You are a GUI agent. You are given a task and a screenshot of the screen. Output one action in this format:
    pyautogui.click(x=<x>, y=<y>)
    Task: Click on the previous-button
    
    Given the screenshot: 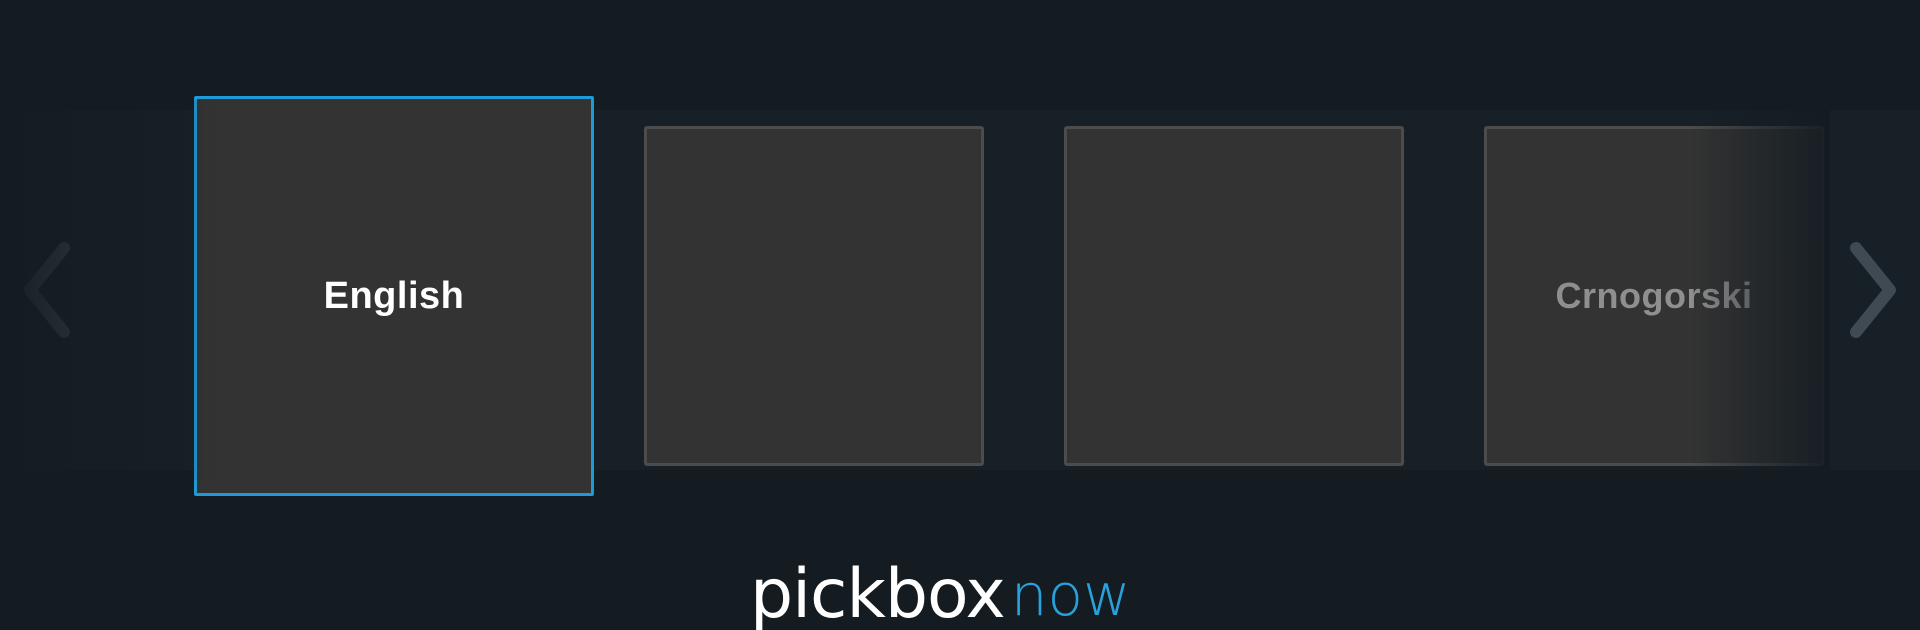 What is the action you would take?
    pyautogui.click(x=50, y=290)
    